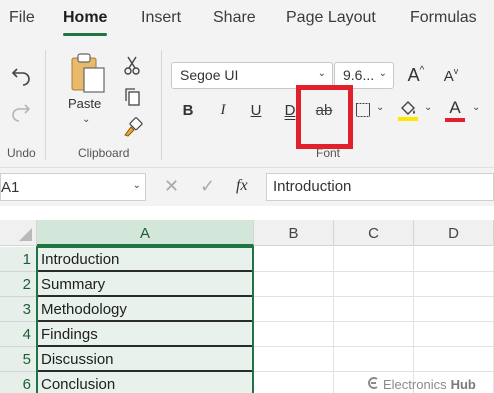 The width and height of the screenshot is (494, 393). Describe the element at coordinates (455, 110) in the screenshot. I see `font-color-icon: A` at that location.